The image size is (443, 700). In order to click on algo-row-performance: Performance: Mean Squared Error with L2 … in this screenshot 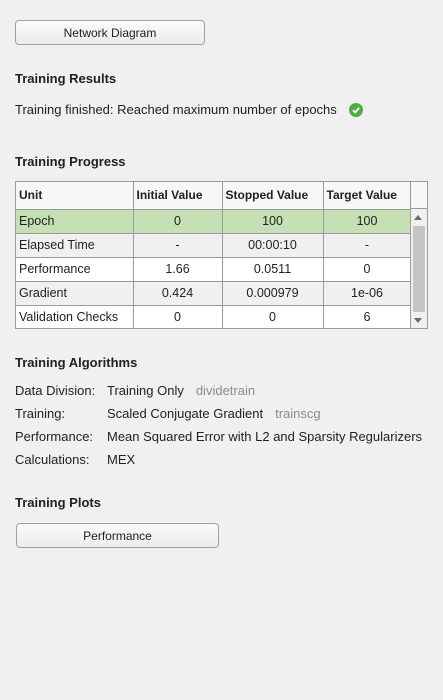, I will do `click(218, 436)`.